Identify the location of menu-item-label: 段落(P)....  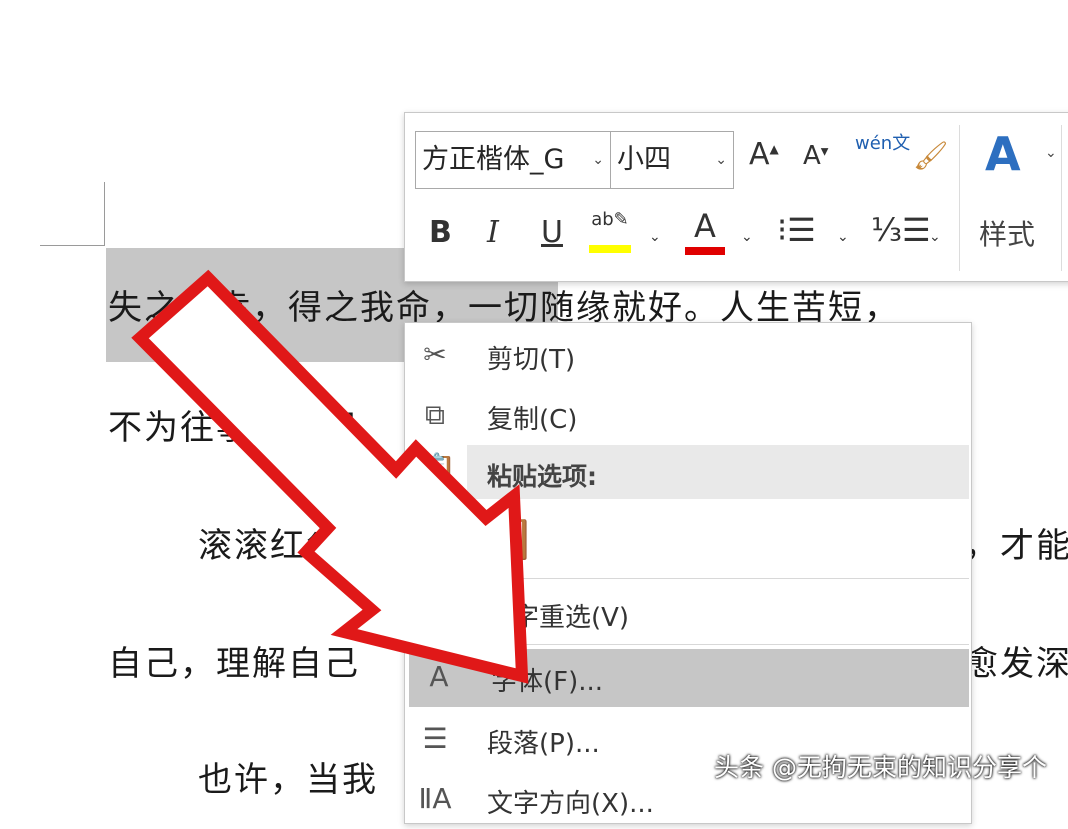
(543, 744).